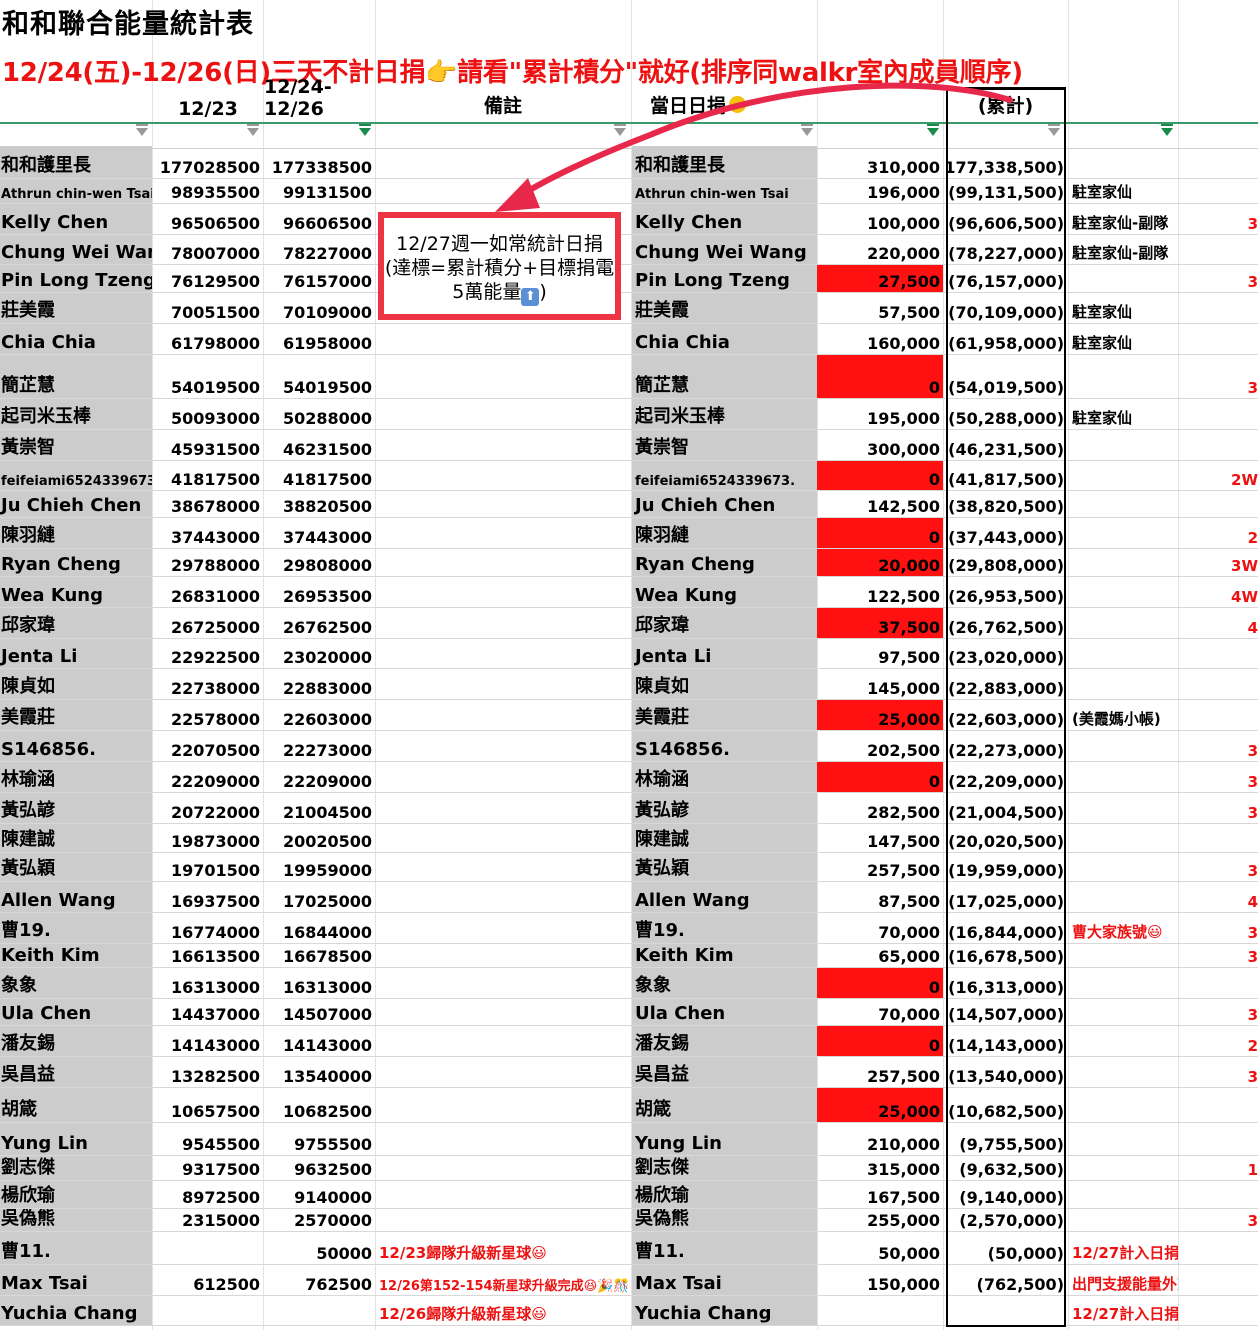 The image size is (1258, 1330). What do you see at coordinates (724, 1310) in the screenshot?
I see `member-name-cell: Yuchia Chang` at bounding box center [724, 1310].